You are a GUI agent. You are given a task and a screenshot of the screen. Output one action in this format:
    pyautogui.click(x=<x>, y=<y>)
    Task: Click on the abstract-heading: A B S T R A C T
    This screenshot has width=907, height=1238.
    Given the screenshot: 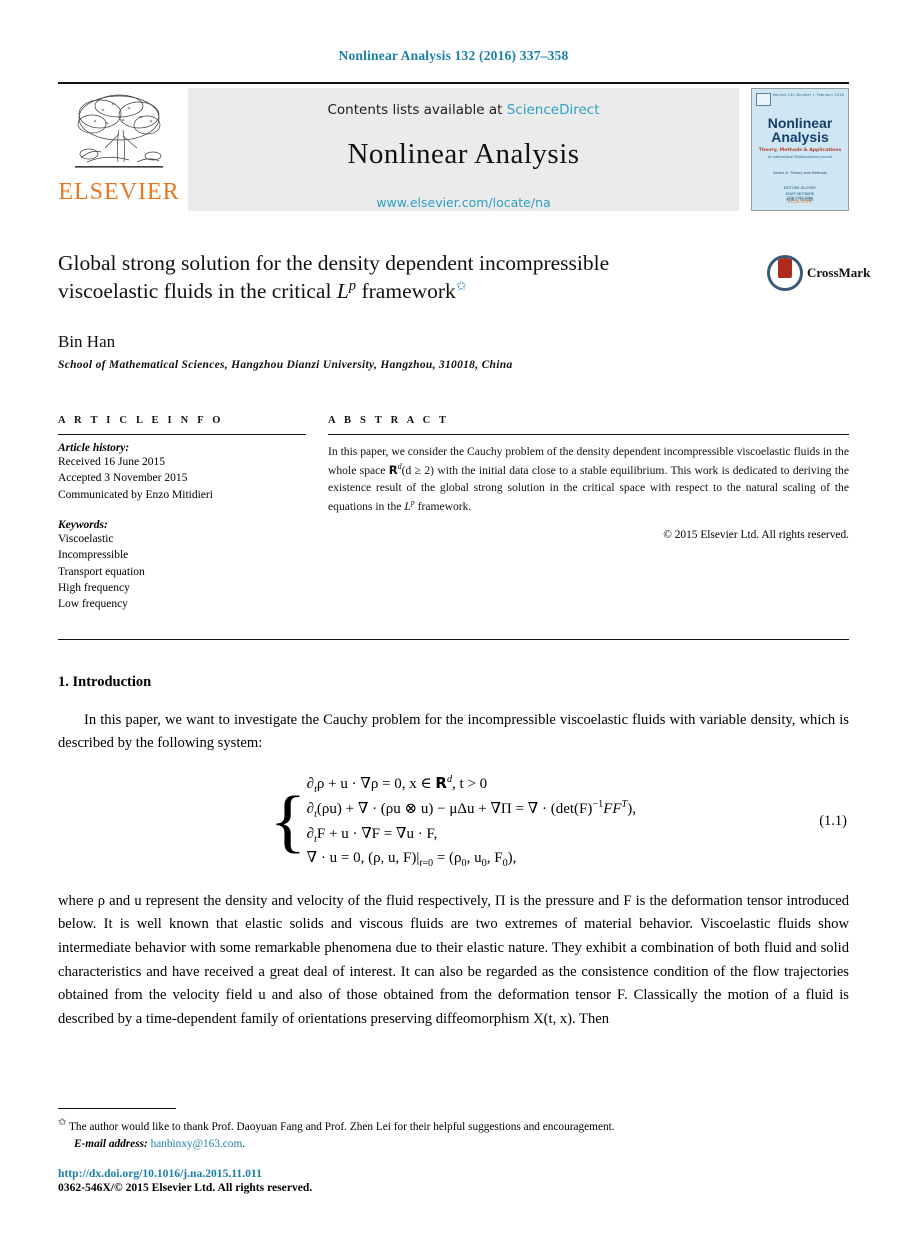 What is the action you would take?
    pyautogui.click(x=389, y=420)
    